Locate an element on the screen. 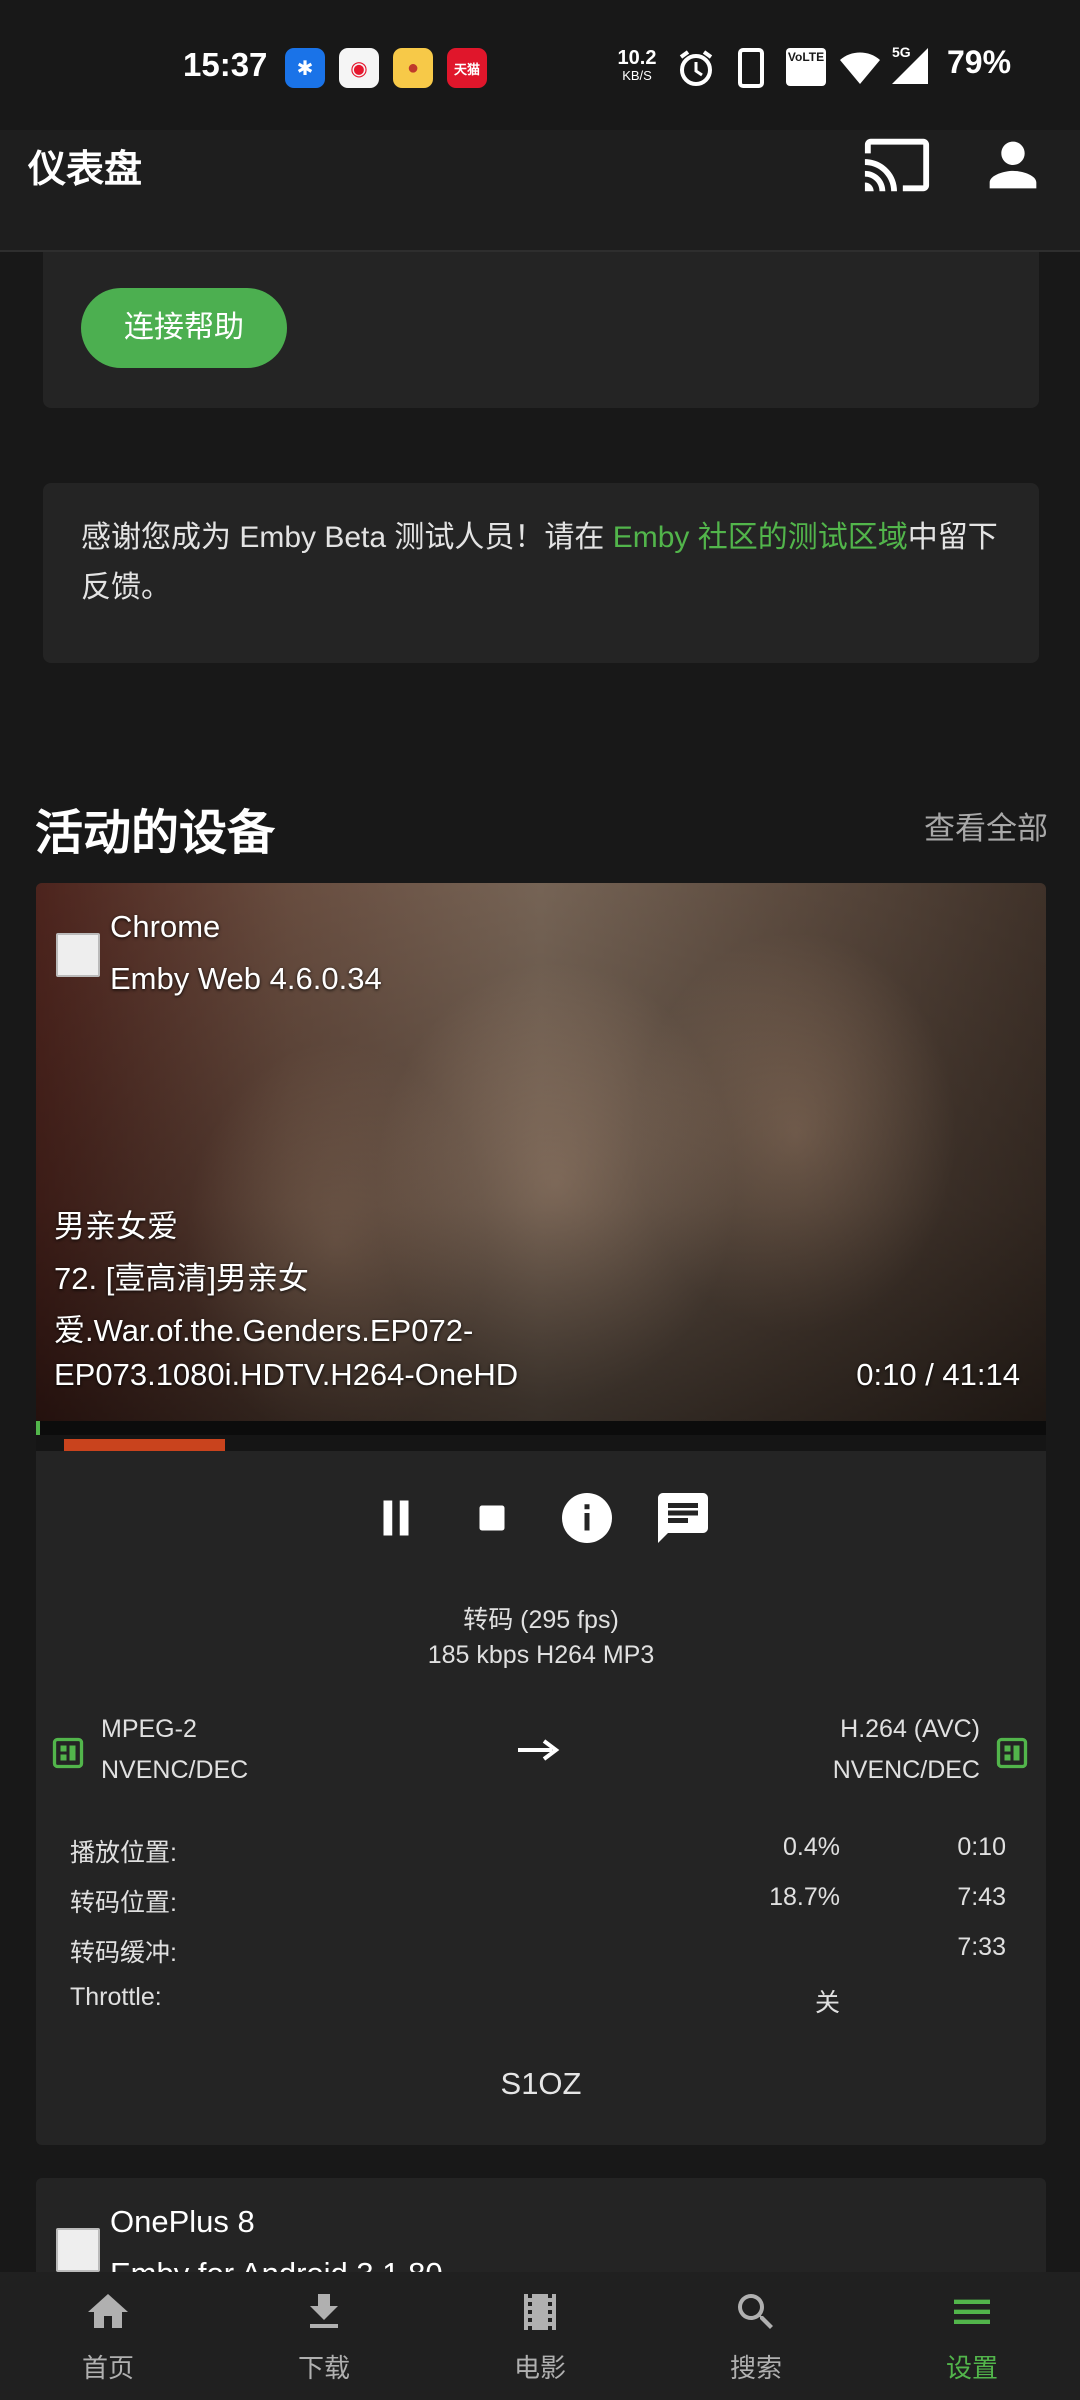 This screenshot has width=1080, height=2400. bottom-navigation: 首页 下载 电影 搜索 设置 is located at coordinates (540, 2336).